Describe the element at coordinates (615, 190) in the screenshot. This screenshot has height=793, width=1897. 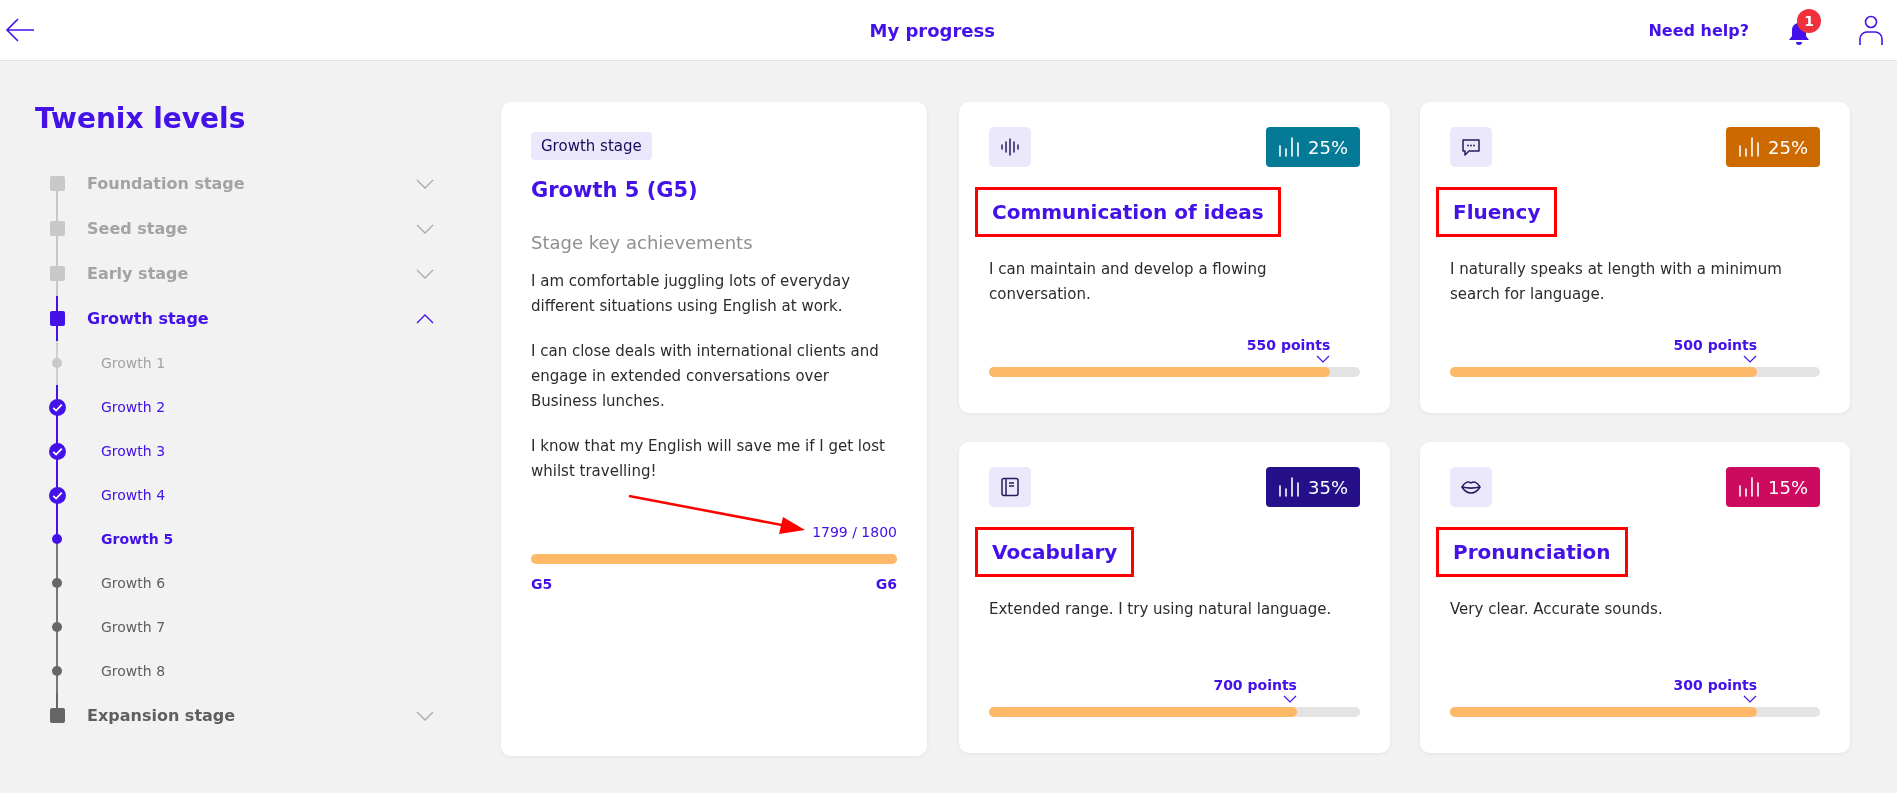
I see `level-title: Growth 5 (G5)` at that location.